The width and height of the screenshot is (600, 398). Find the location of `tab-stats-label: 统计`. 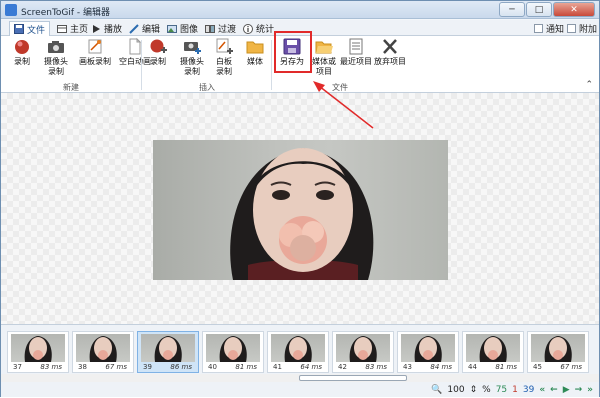

tab-stats-label: 统计 is located at coordinates (265, 30).